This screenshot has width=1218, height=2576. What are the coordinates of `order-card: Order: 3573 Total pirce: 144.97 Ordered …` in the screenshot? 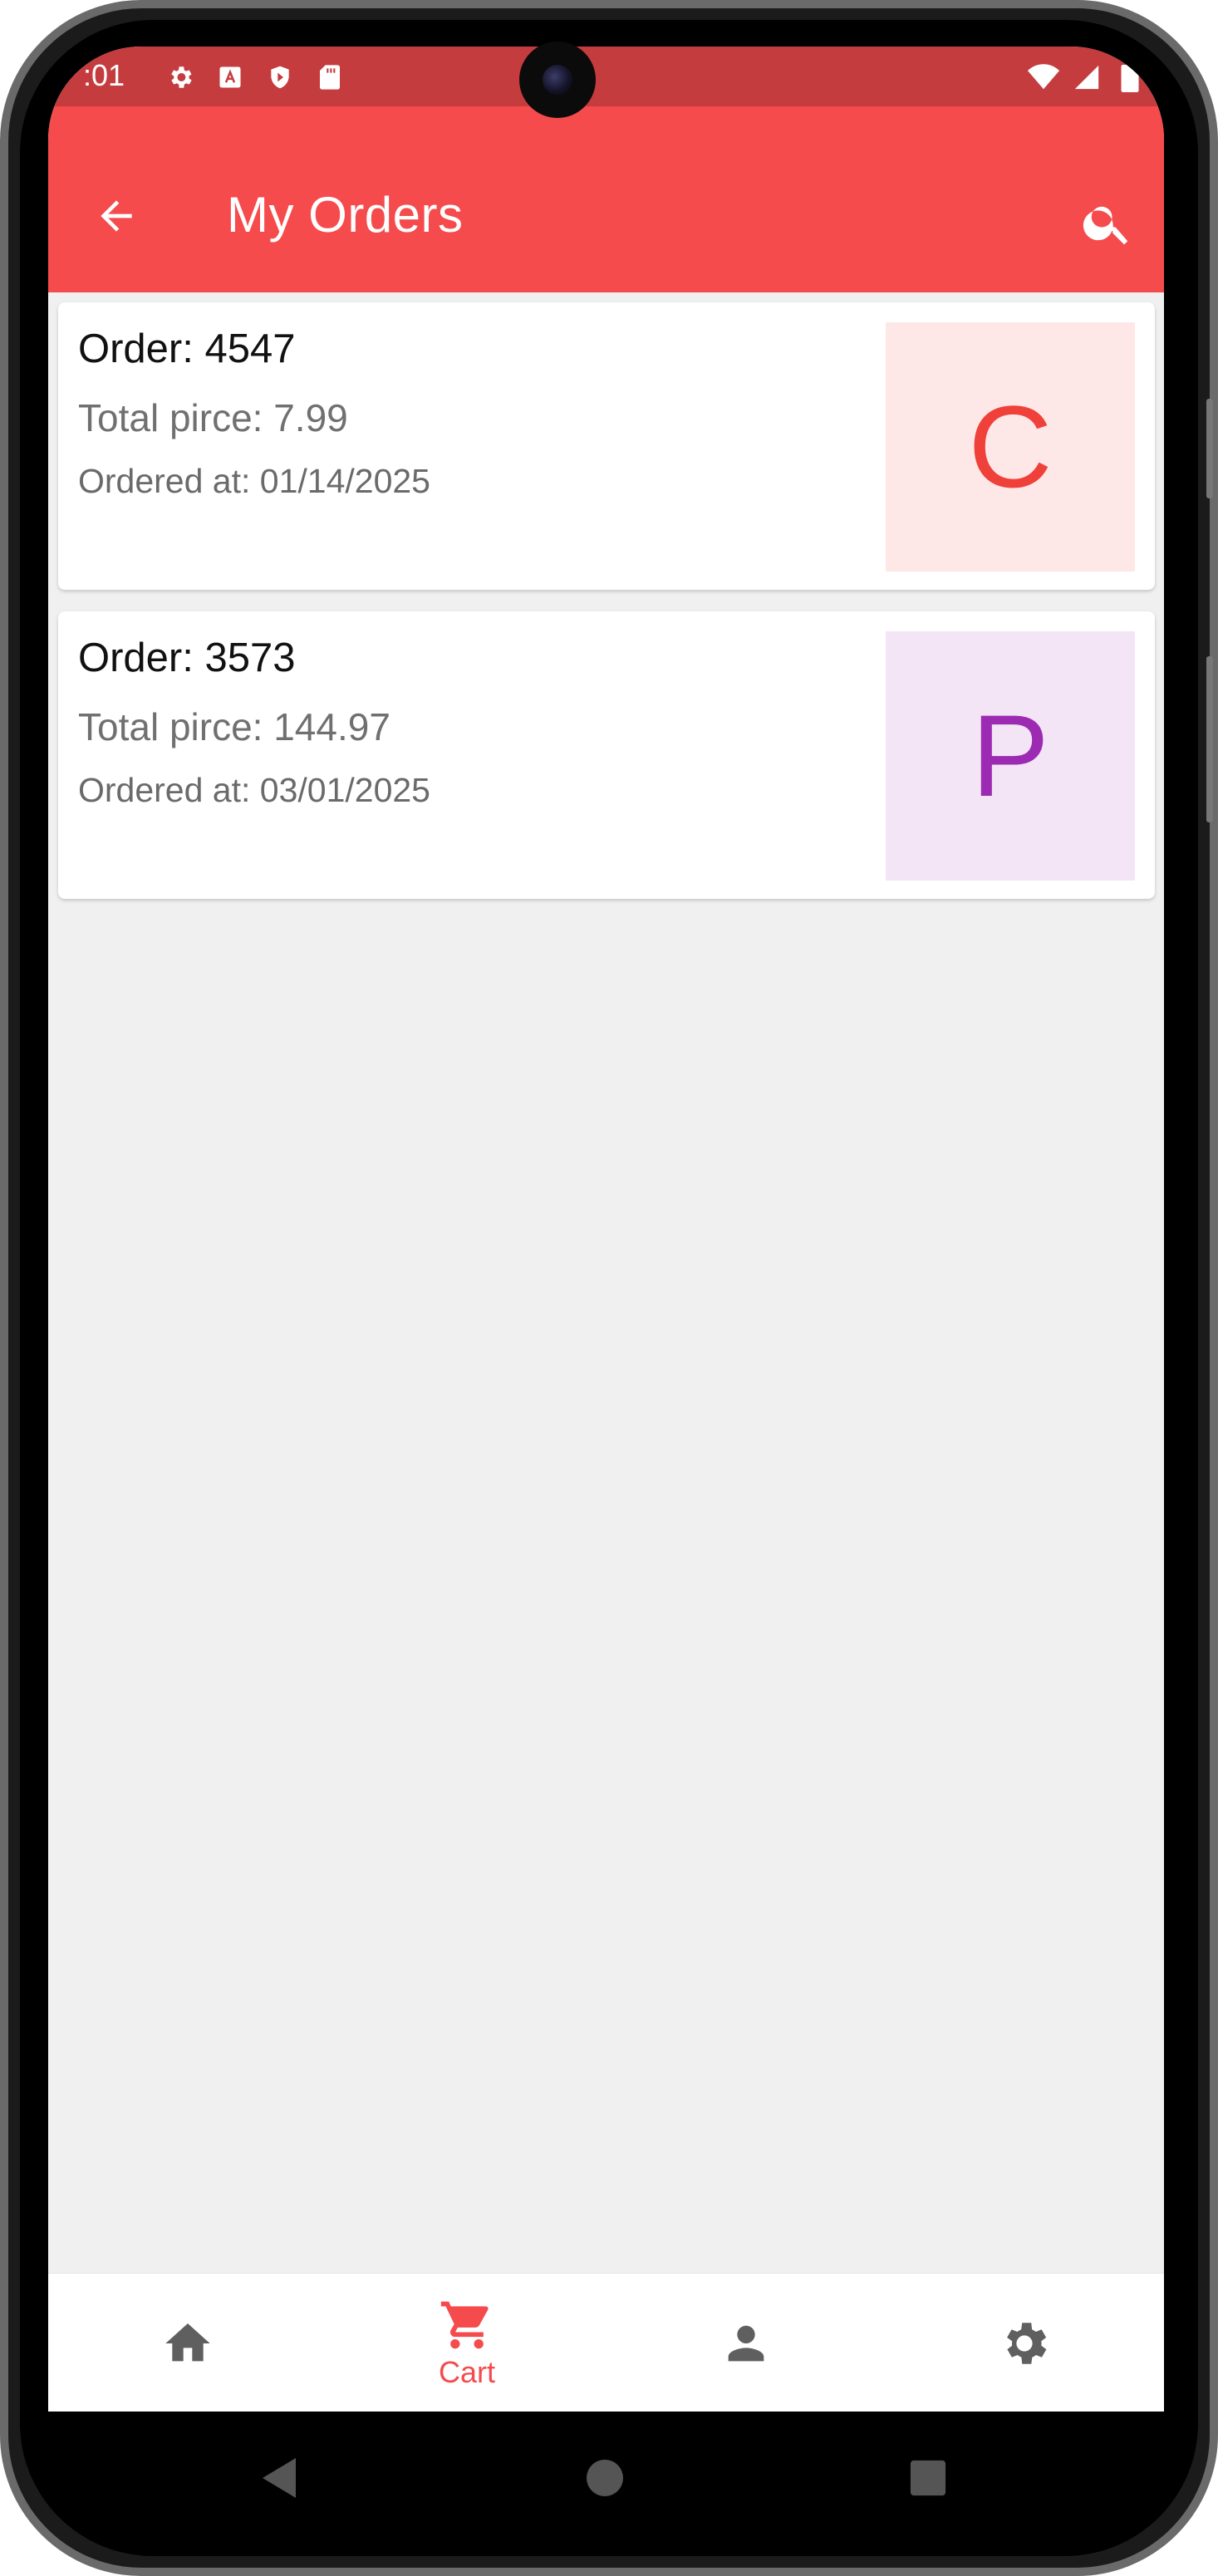 It's located at (606, 755).